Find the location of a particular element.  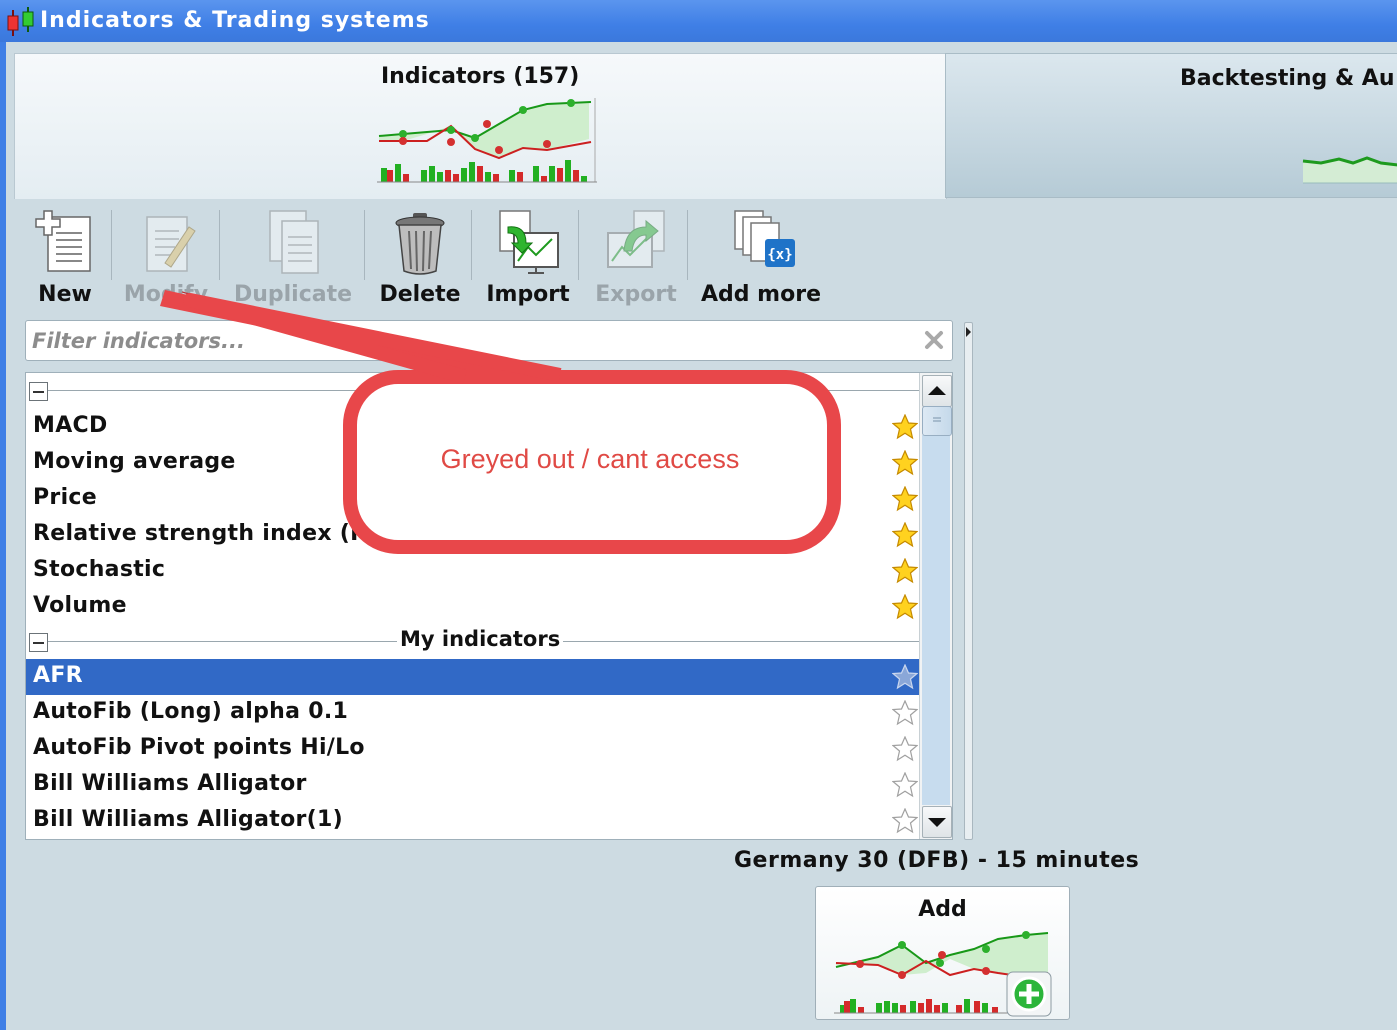

scroll-thumb is located at coordinates (937, 421).